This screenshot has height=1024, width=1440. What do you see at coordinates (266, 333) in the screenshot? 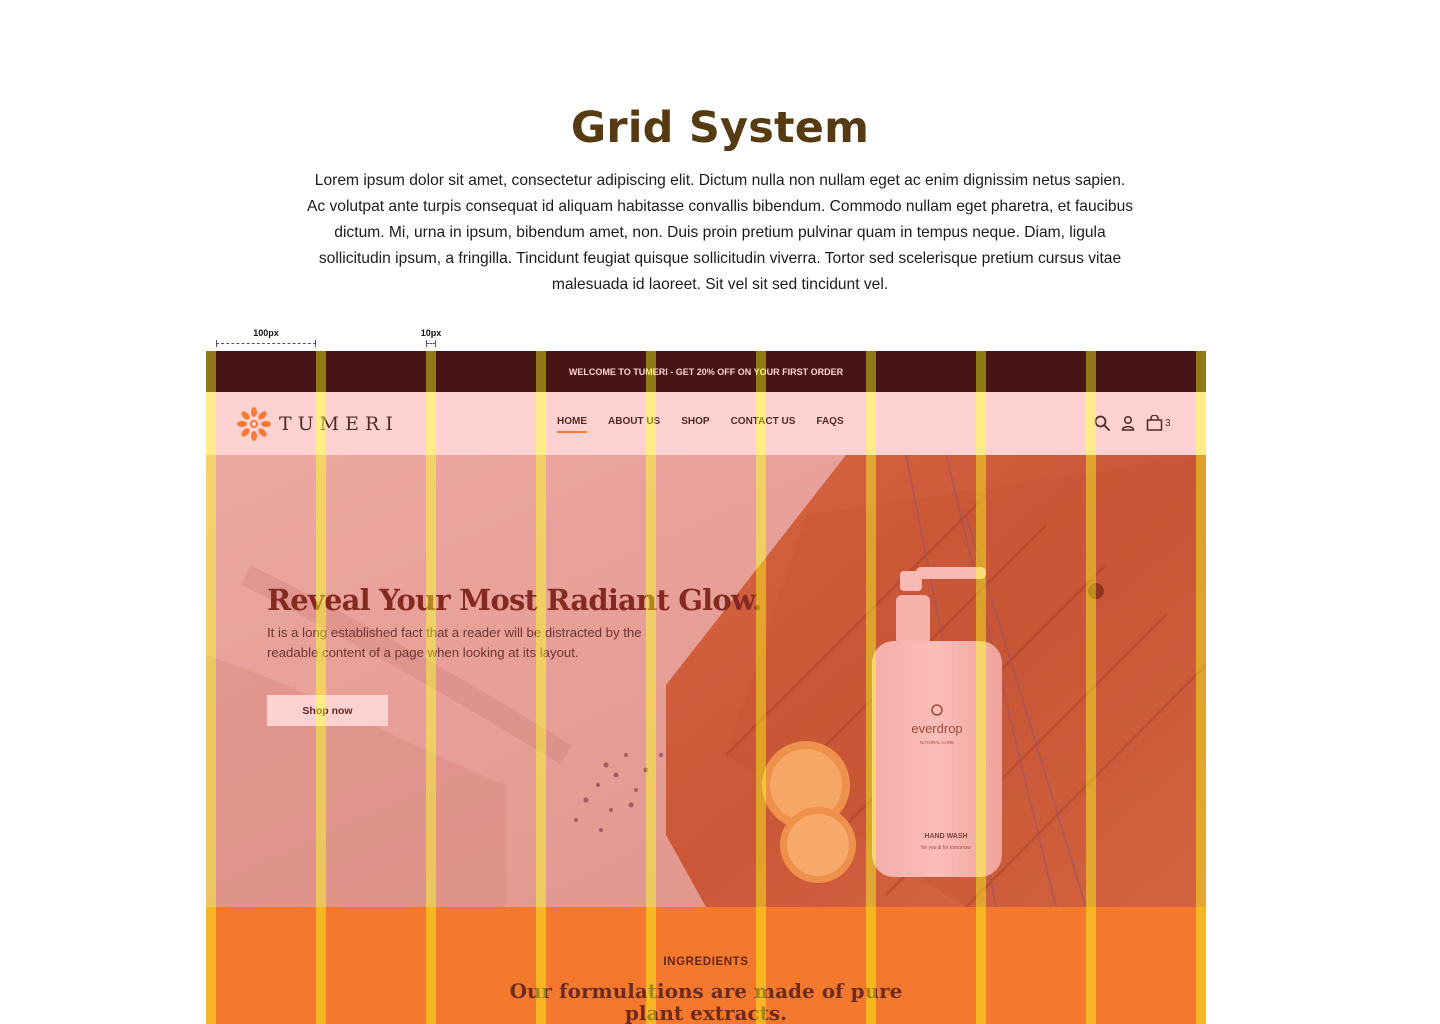
I see `column-width-label: 100px` at bounding box center [266, 333].